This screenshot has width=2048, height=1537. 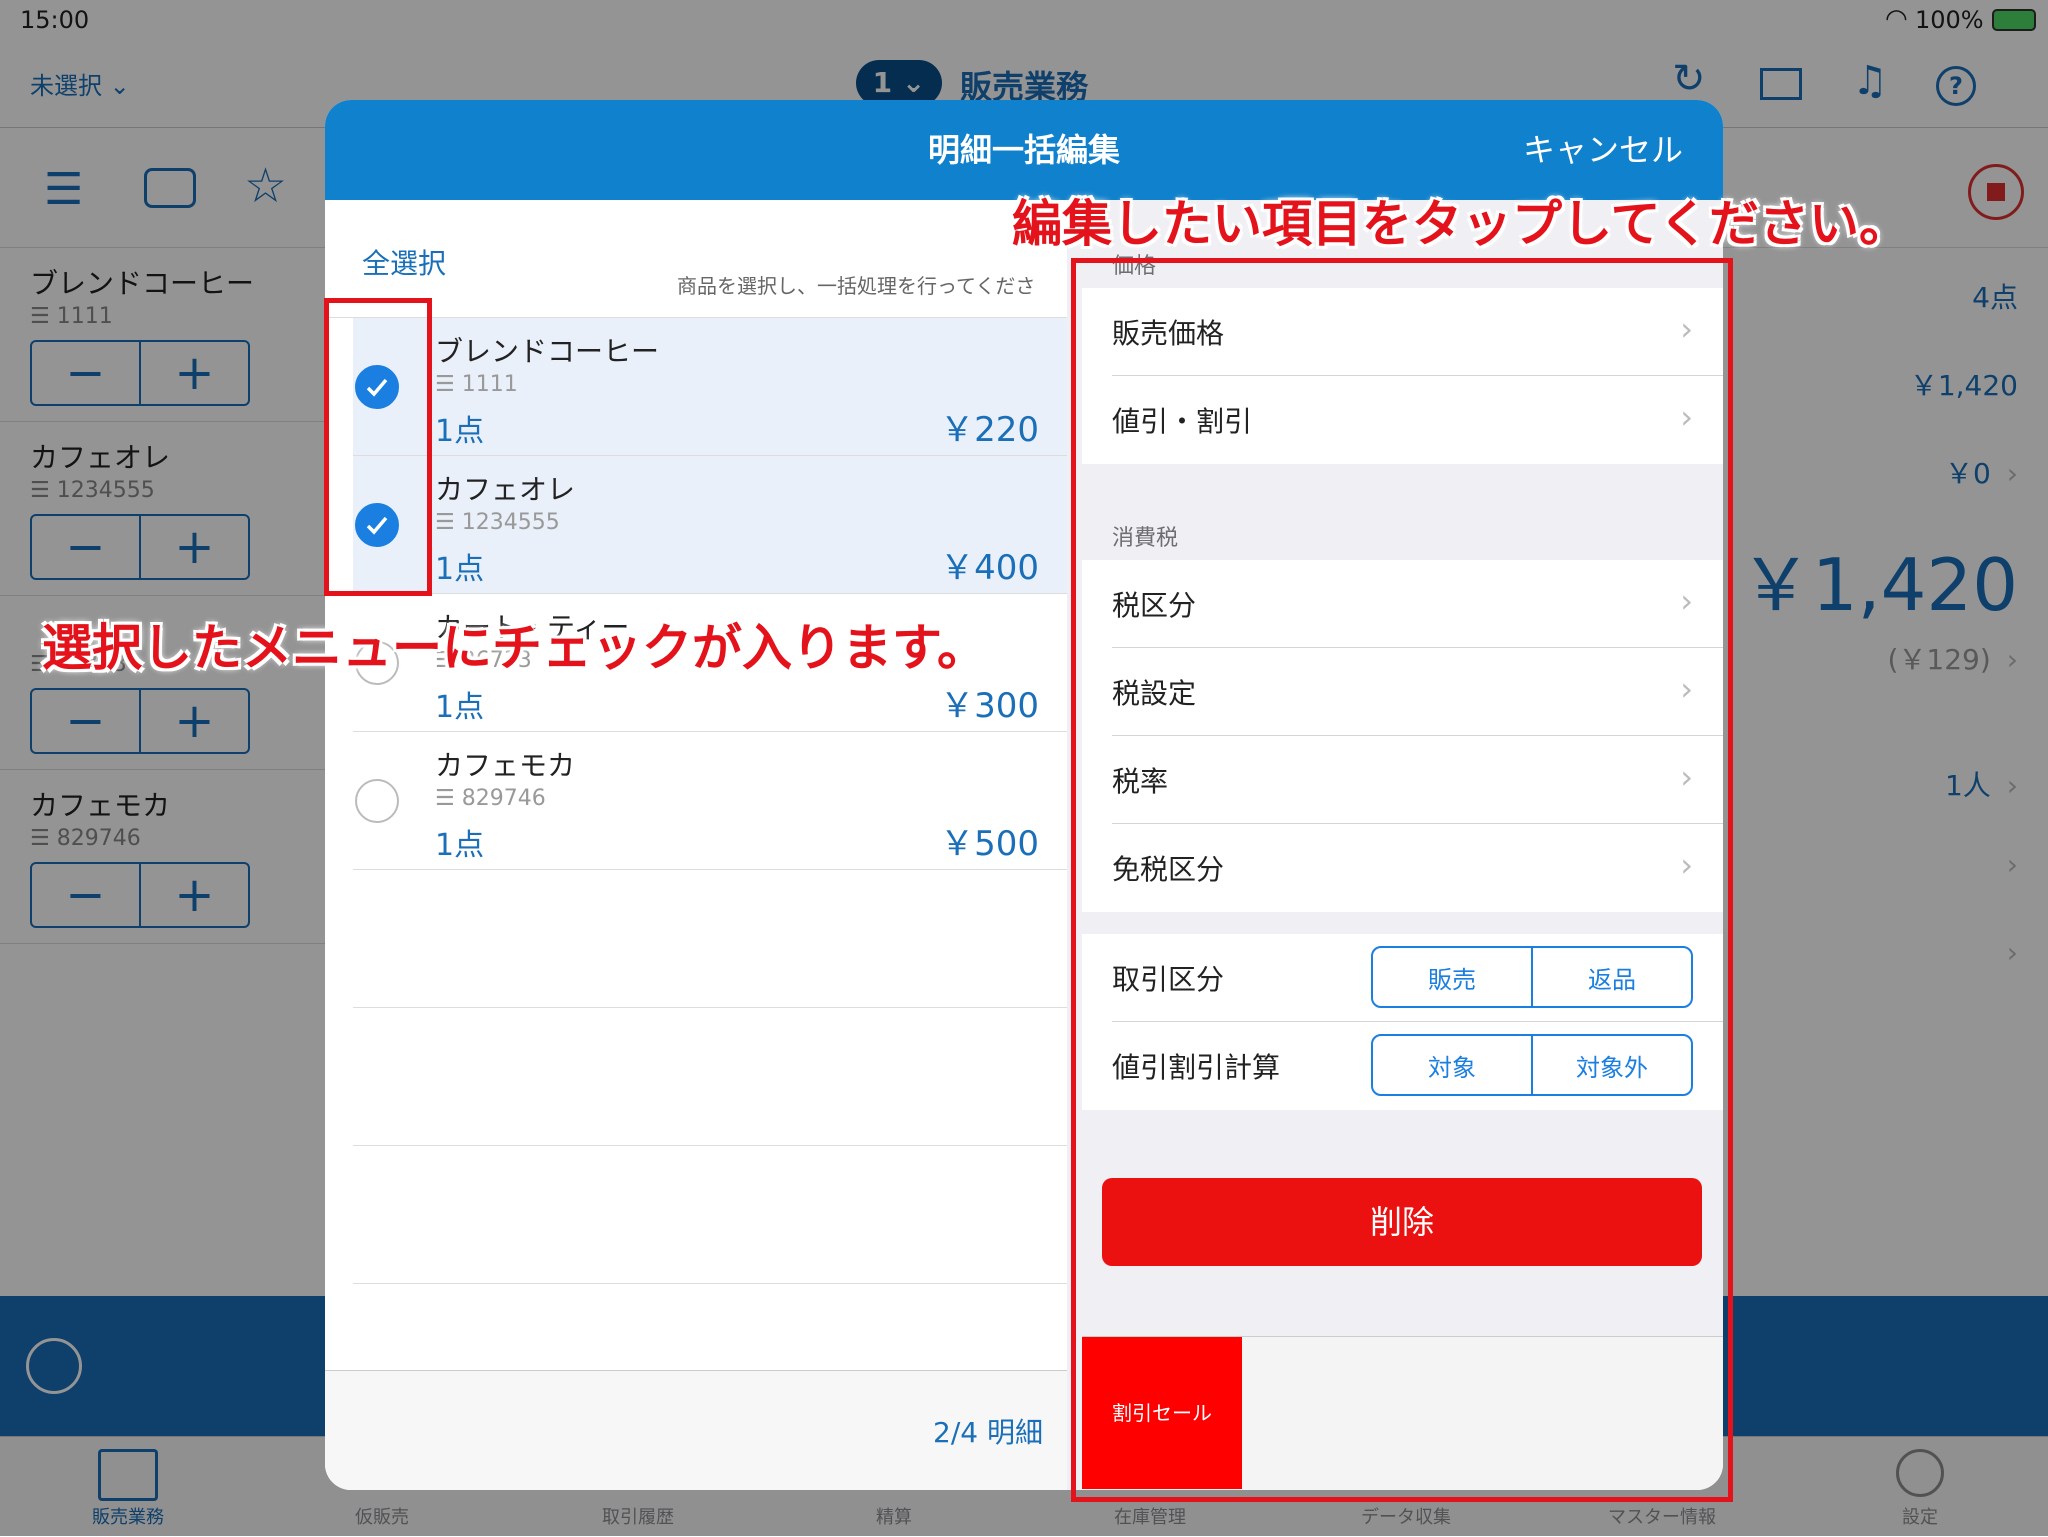 What do you see at coordinates (710, 525) in the screenshot?
I see `table-row: カフェオレ ☰ 1234555 1点 ￥400` at bounding box center [710, 525].